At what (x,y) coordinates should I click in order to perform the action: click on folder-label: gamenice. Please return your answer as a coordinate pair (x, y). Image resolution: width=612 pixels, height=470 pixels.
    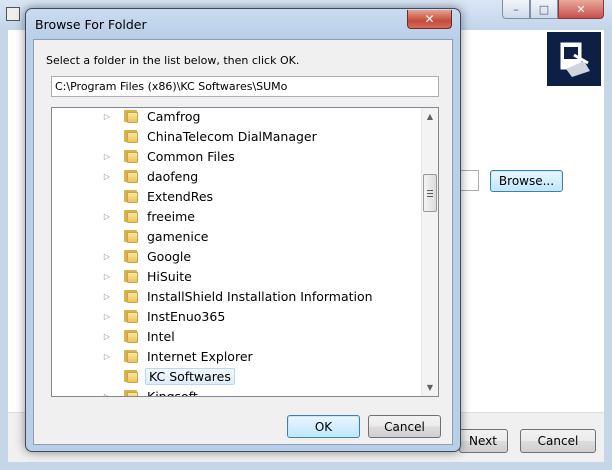
    Looking at the image, I should click on (178, 236).